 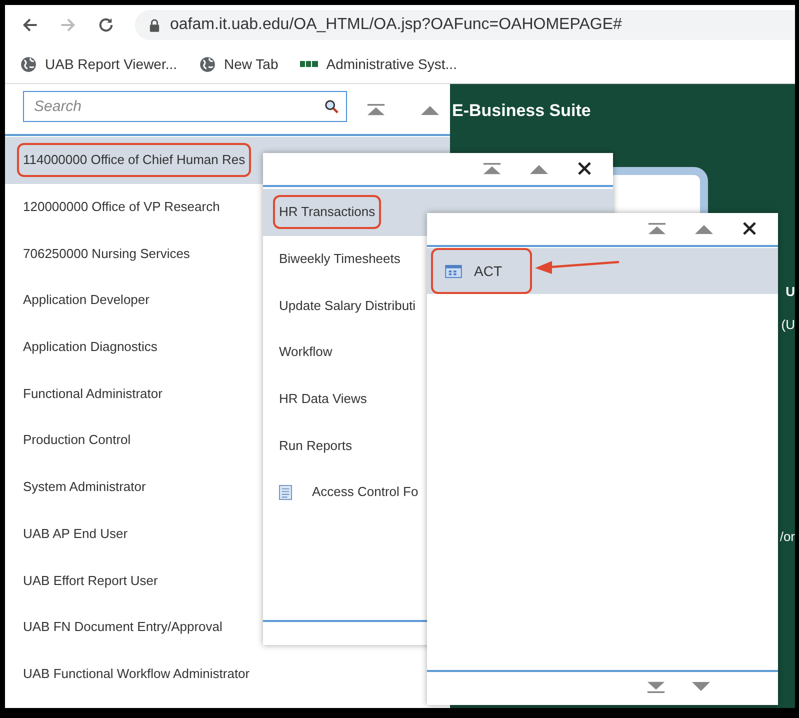 What do you see at coordinates (68, 25) in the screenshot?
I see `forward-icon` at bounding box center [68, 25].